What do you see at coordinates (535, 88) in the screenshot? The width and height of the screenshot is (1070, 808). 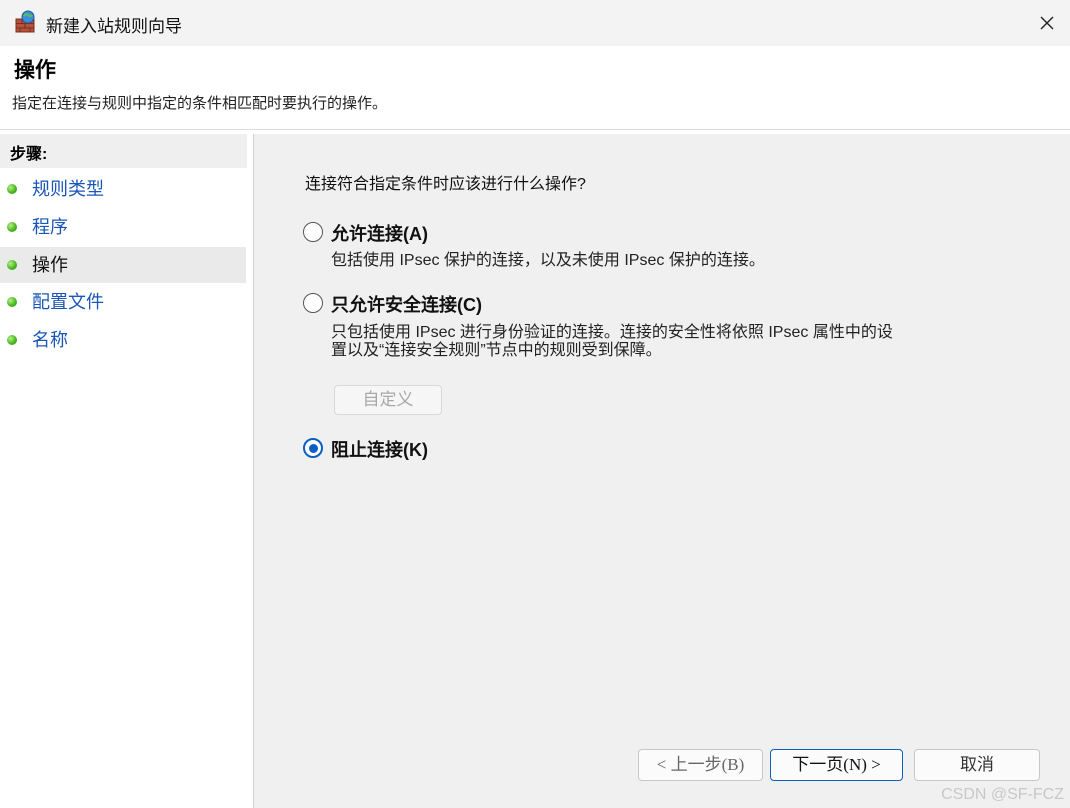 I see `wizard-header: 操作 指定在连接与规则中指定的条件相匹配时要执行的操作。` at bounding box center [535, 88].